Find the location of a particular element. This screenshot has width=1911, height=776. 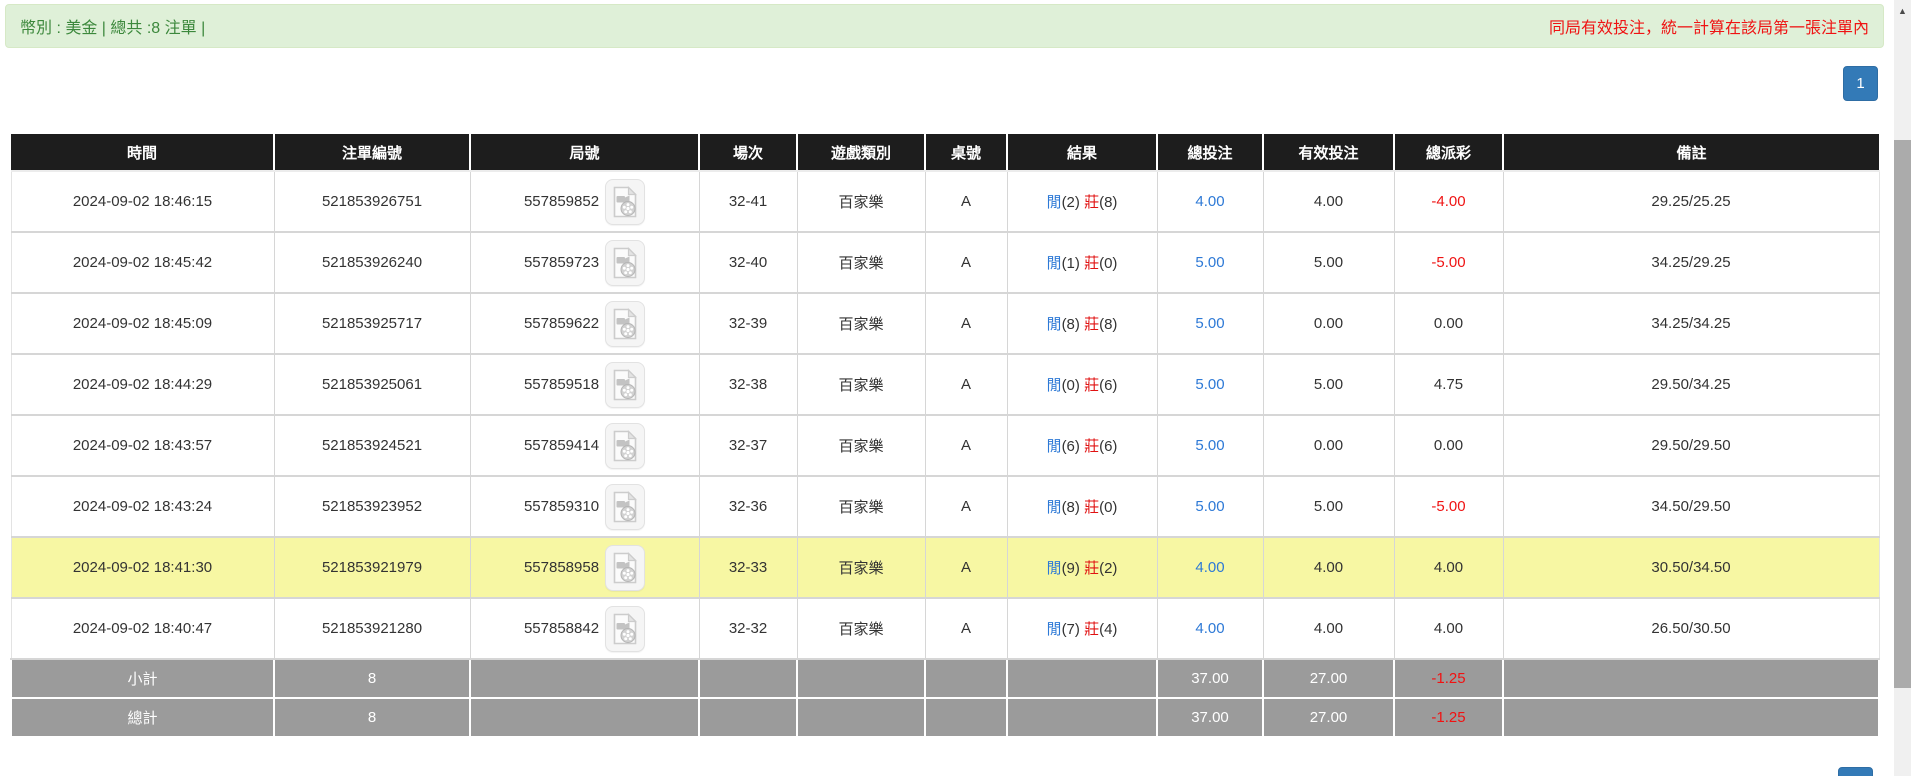

cell-session: 32-33 is located at coordinates (748, 568).